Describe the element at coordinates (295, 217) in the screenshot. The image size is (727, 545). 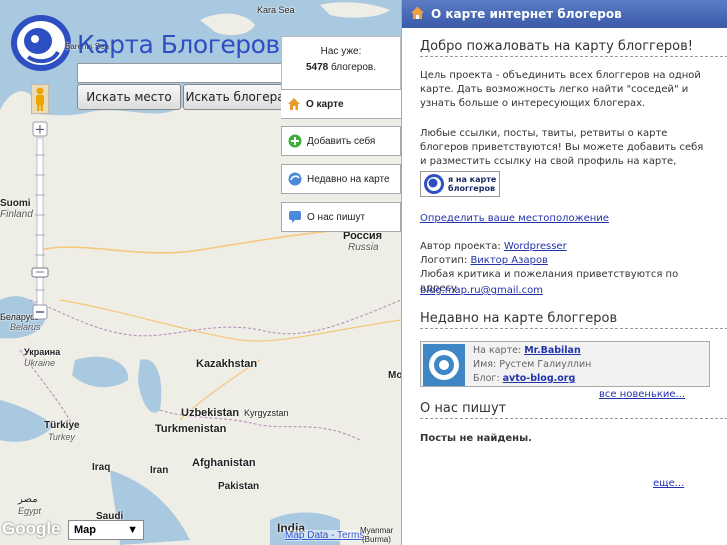
I see `speech-bubble-icon` at that location.